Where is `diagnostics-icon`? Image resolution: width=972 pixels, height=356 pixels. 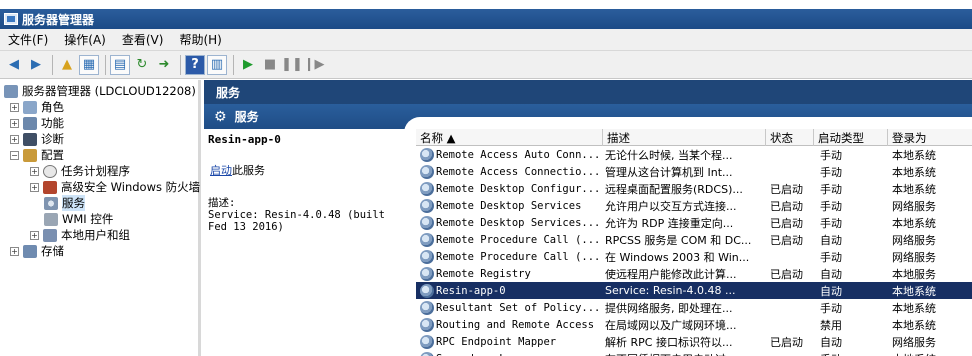
diagnostics-icon is located at coordinates (30, 139).